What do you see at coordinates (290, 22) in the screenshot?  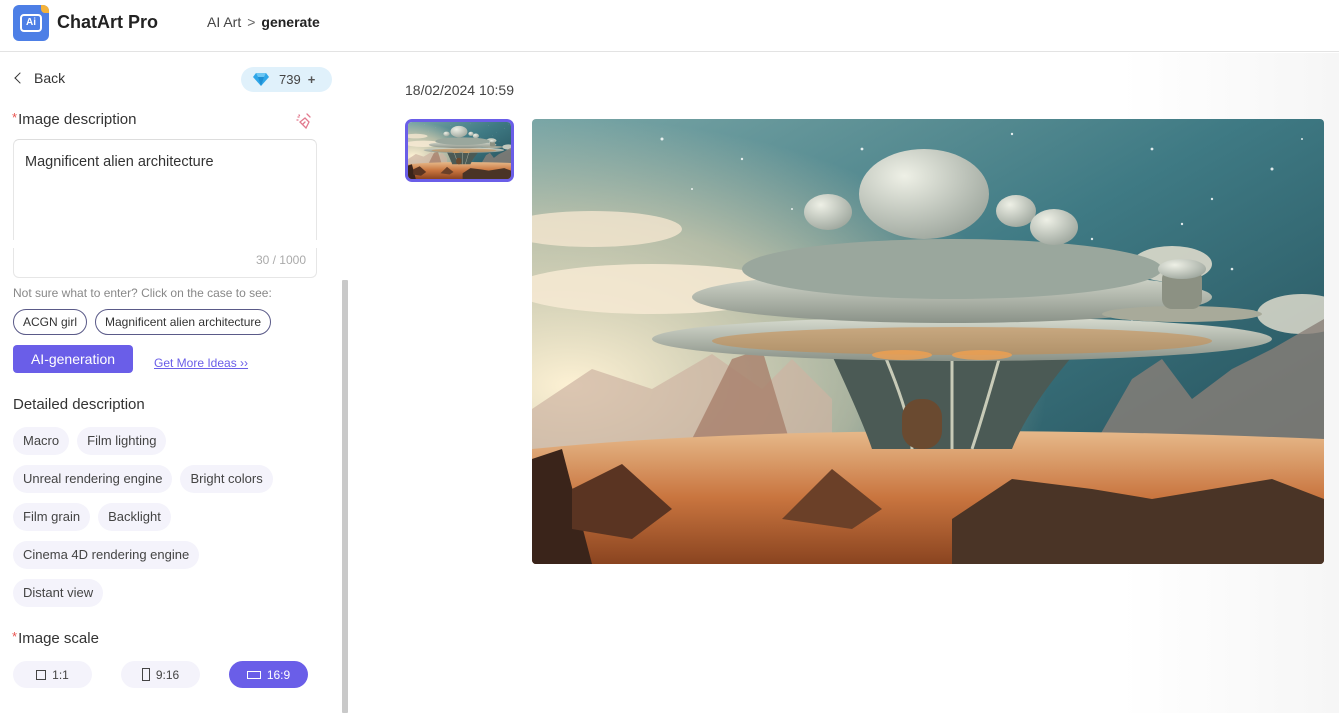 I see `breadcrumb-current: generate` at bounding box center [290, 22].